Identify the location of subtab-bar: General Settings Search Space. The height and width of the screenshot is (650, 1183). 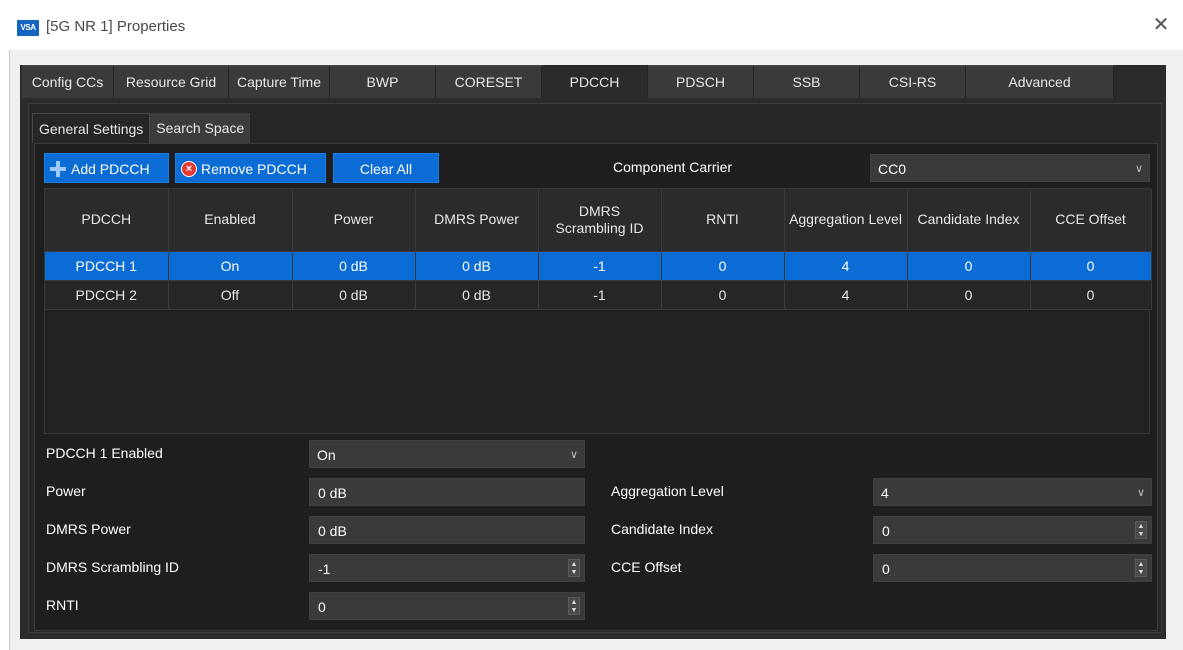
(142, 128).